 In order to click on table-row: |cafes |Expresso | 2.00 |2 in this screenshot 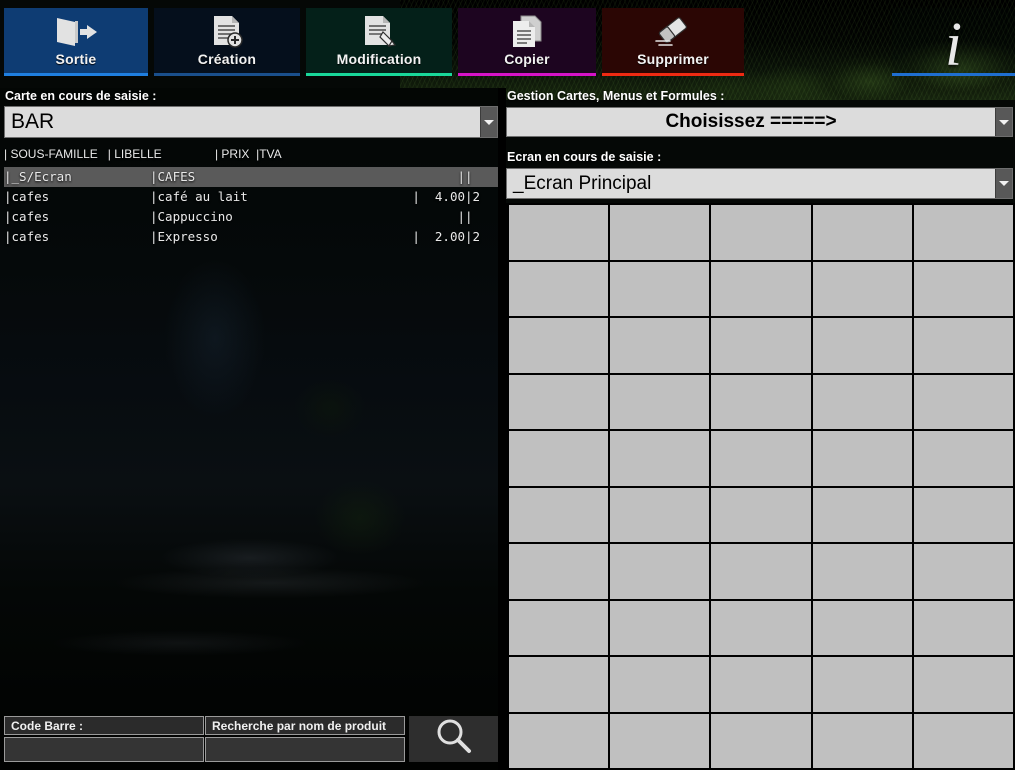, I will do `click(251, 237)`.